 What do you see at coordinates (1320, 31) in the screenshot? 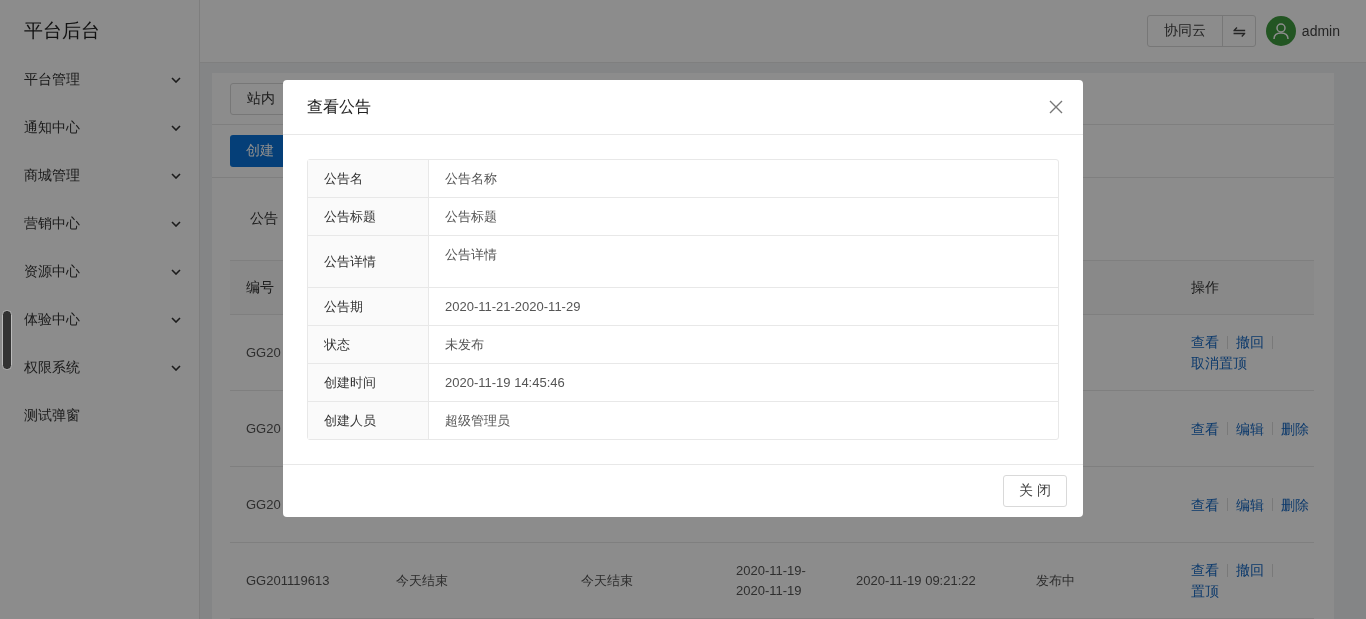
I see `user-name: admin` at bounding box center [1320, 31].